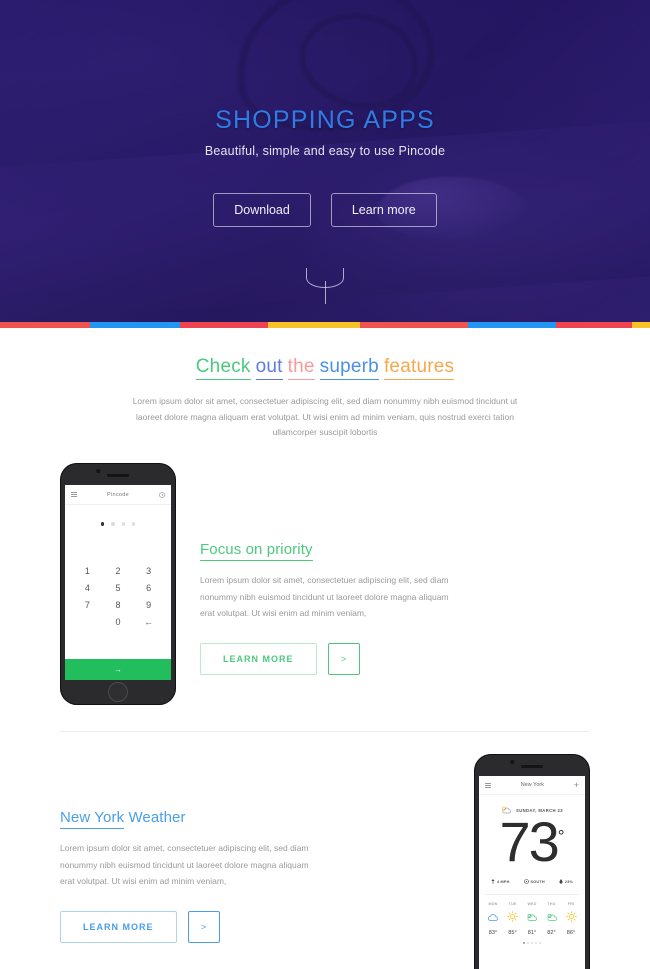  I want to click on weather-degree-symbol: °, so click(561, 836).